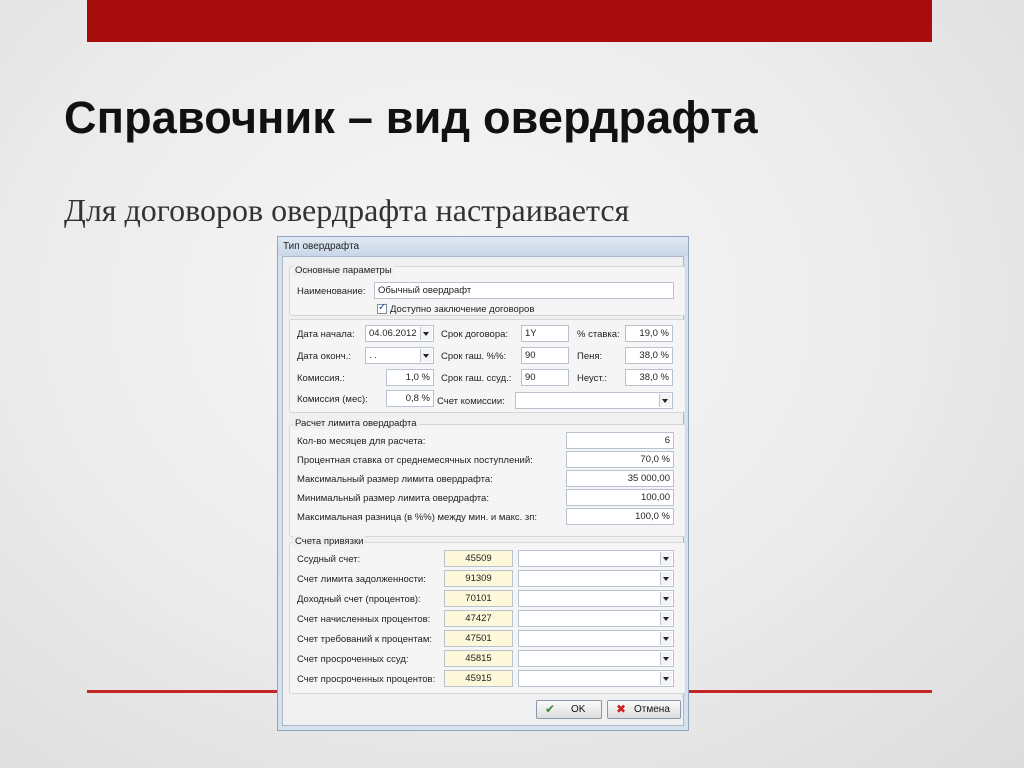  What do you see at coordinates (509, 21) in the screenshot?
I see `header-accent-bar` at bounding box center [509, 21].